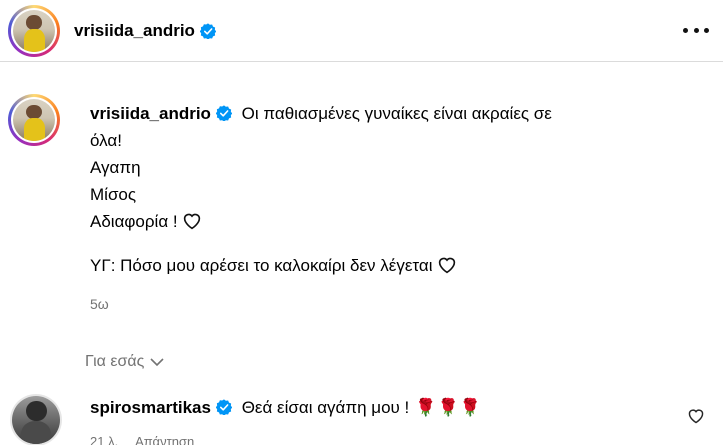 The image size is (723, 445). What do you see at coordinates (104, 439) in the screenshot?
I see `comment-timestamp: 21 λ.` at bounding box center [104, 439].